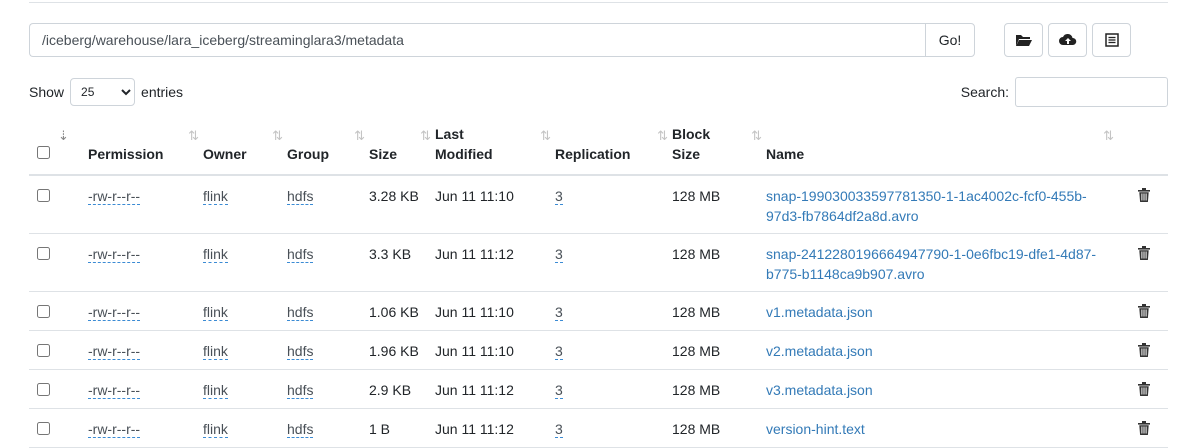  I want to click on header-group: ⇅ Group, so click(328, 148).